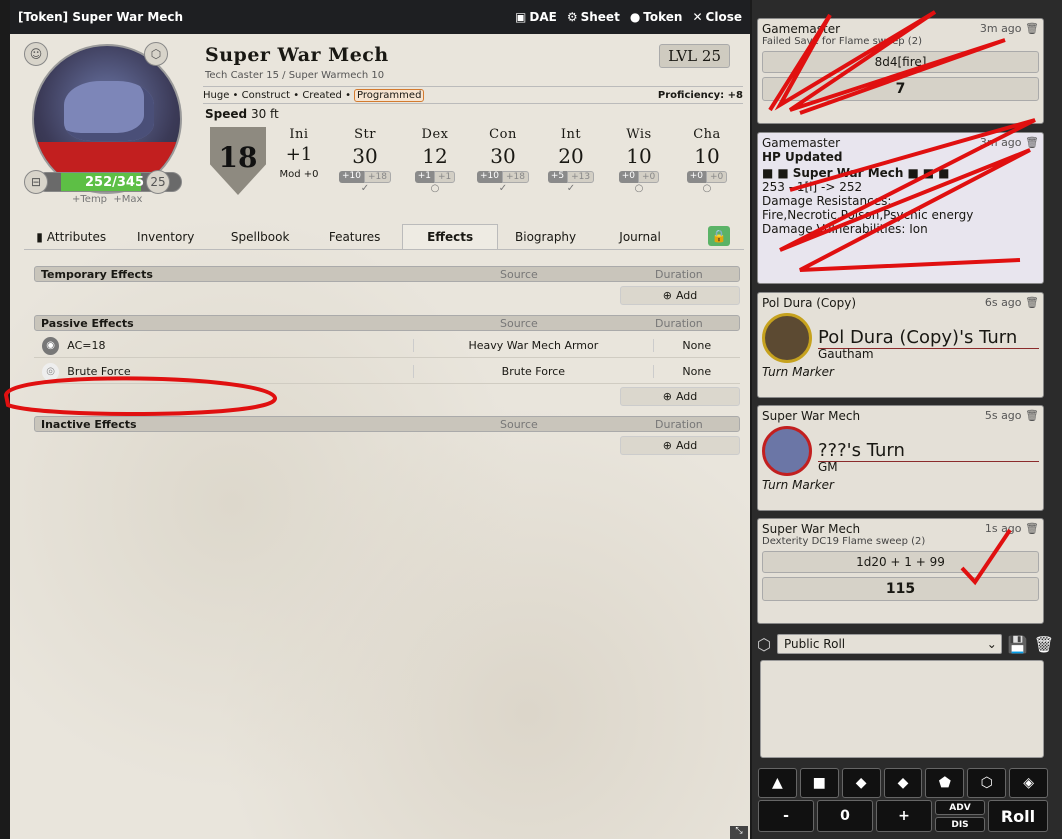 The width and height of the screenshot is (1062, 839). What do you see at coordinates (680, 396) in the screenshot?
I see `add-passive-effect-button: ⊕ Add` at bounding box center [680, 396].